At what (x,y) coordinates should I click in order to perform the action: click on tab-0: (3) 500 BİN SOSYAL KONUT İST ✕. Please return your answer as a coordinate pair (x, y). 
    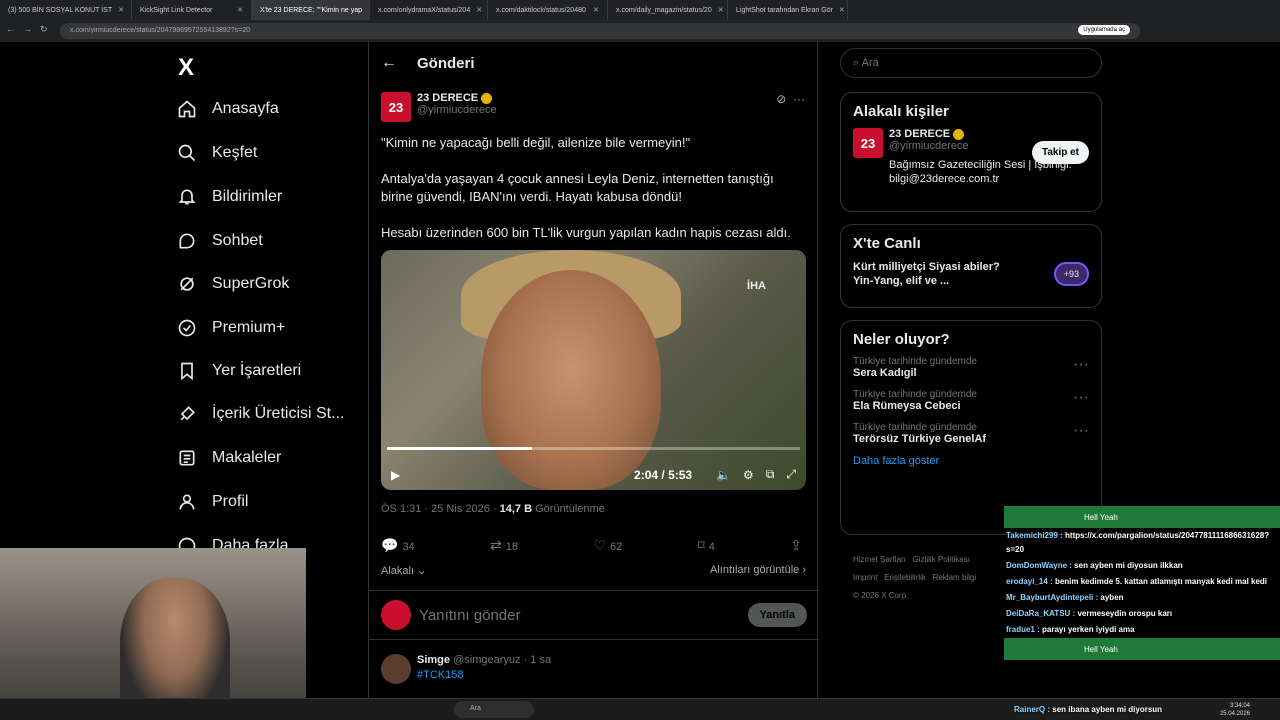
    Looking at the image, I should click on (66, 10).